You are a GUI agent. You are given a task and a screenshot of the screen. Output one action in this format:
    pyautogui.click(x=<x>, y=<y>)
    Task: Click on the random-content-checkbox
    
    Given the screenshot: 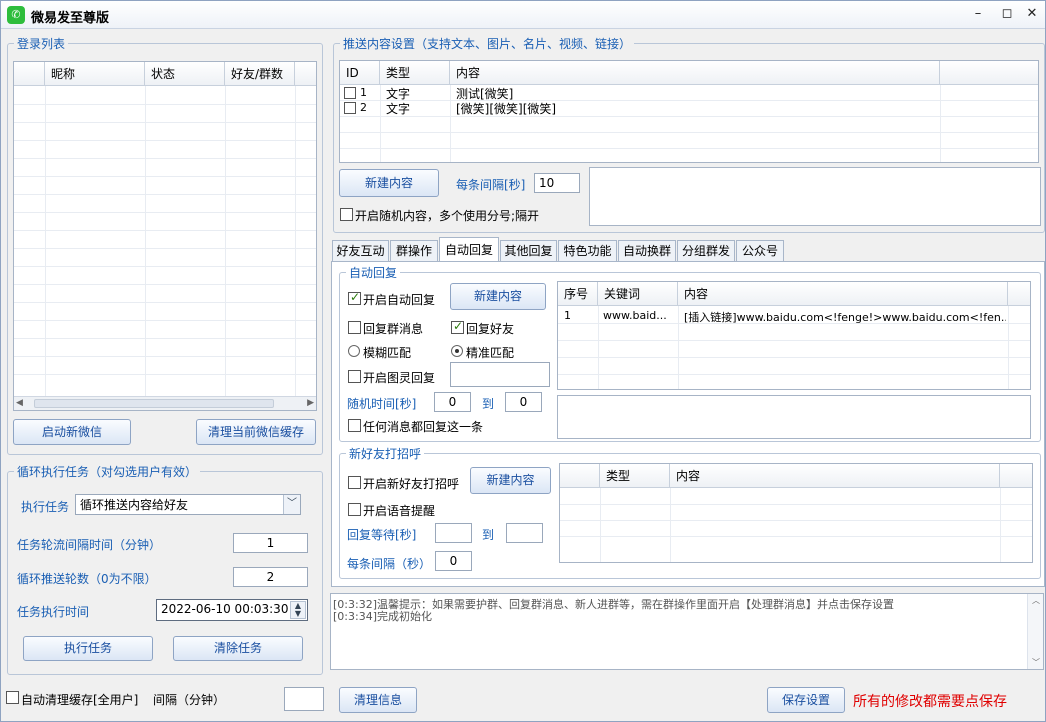 What is the action you would take?
    pyautogui.click(x=346, y=214)
    